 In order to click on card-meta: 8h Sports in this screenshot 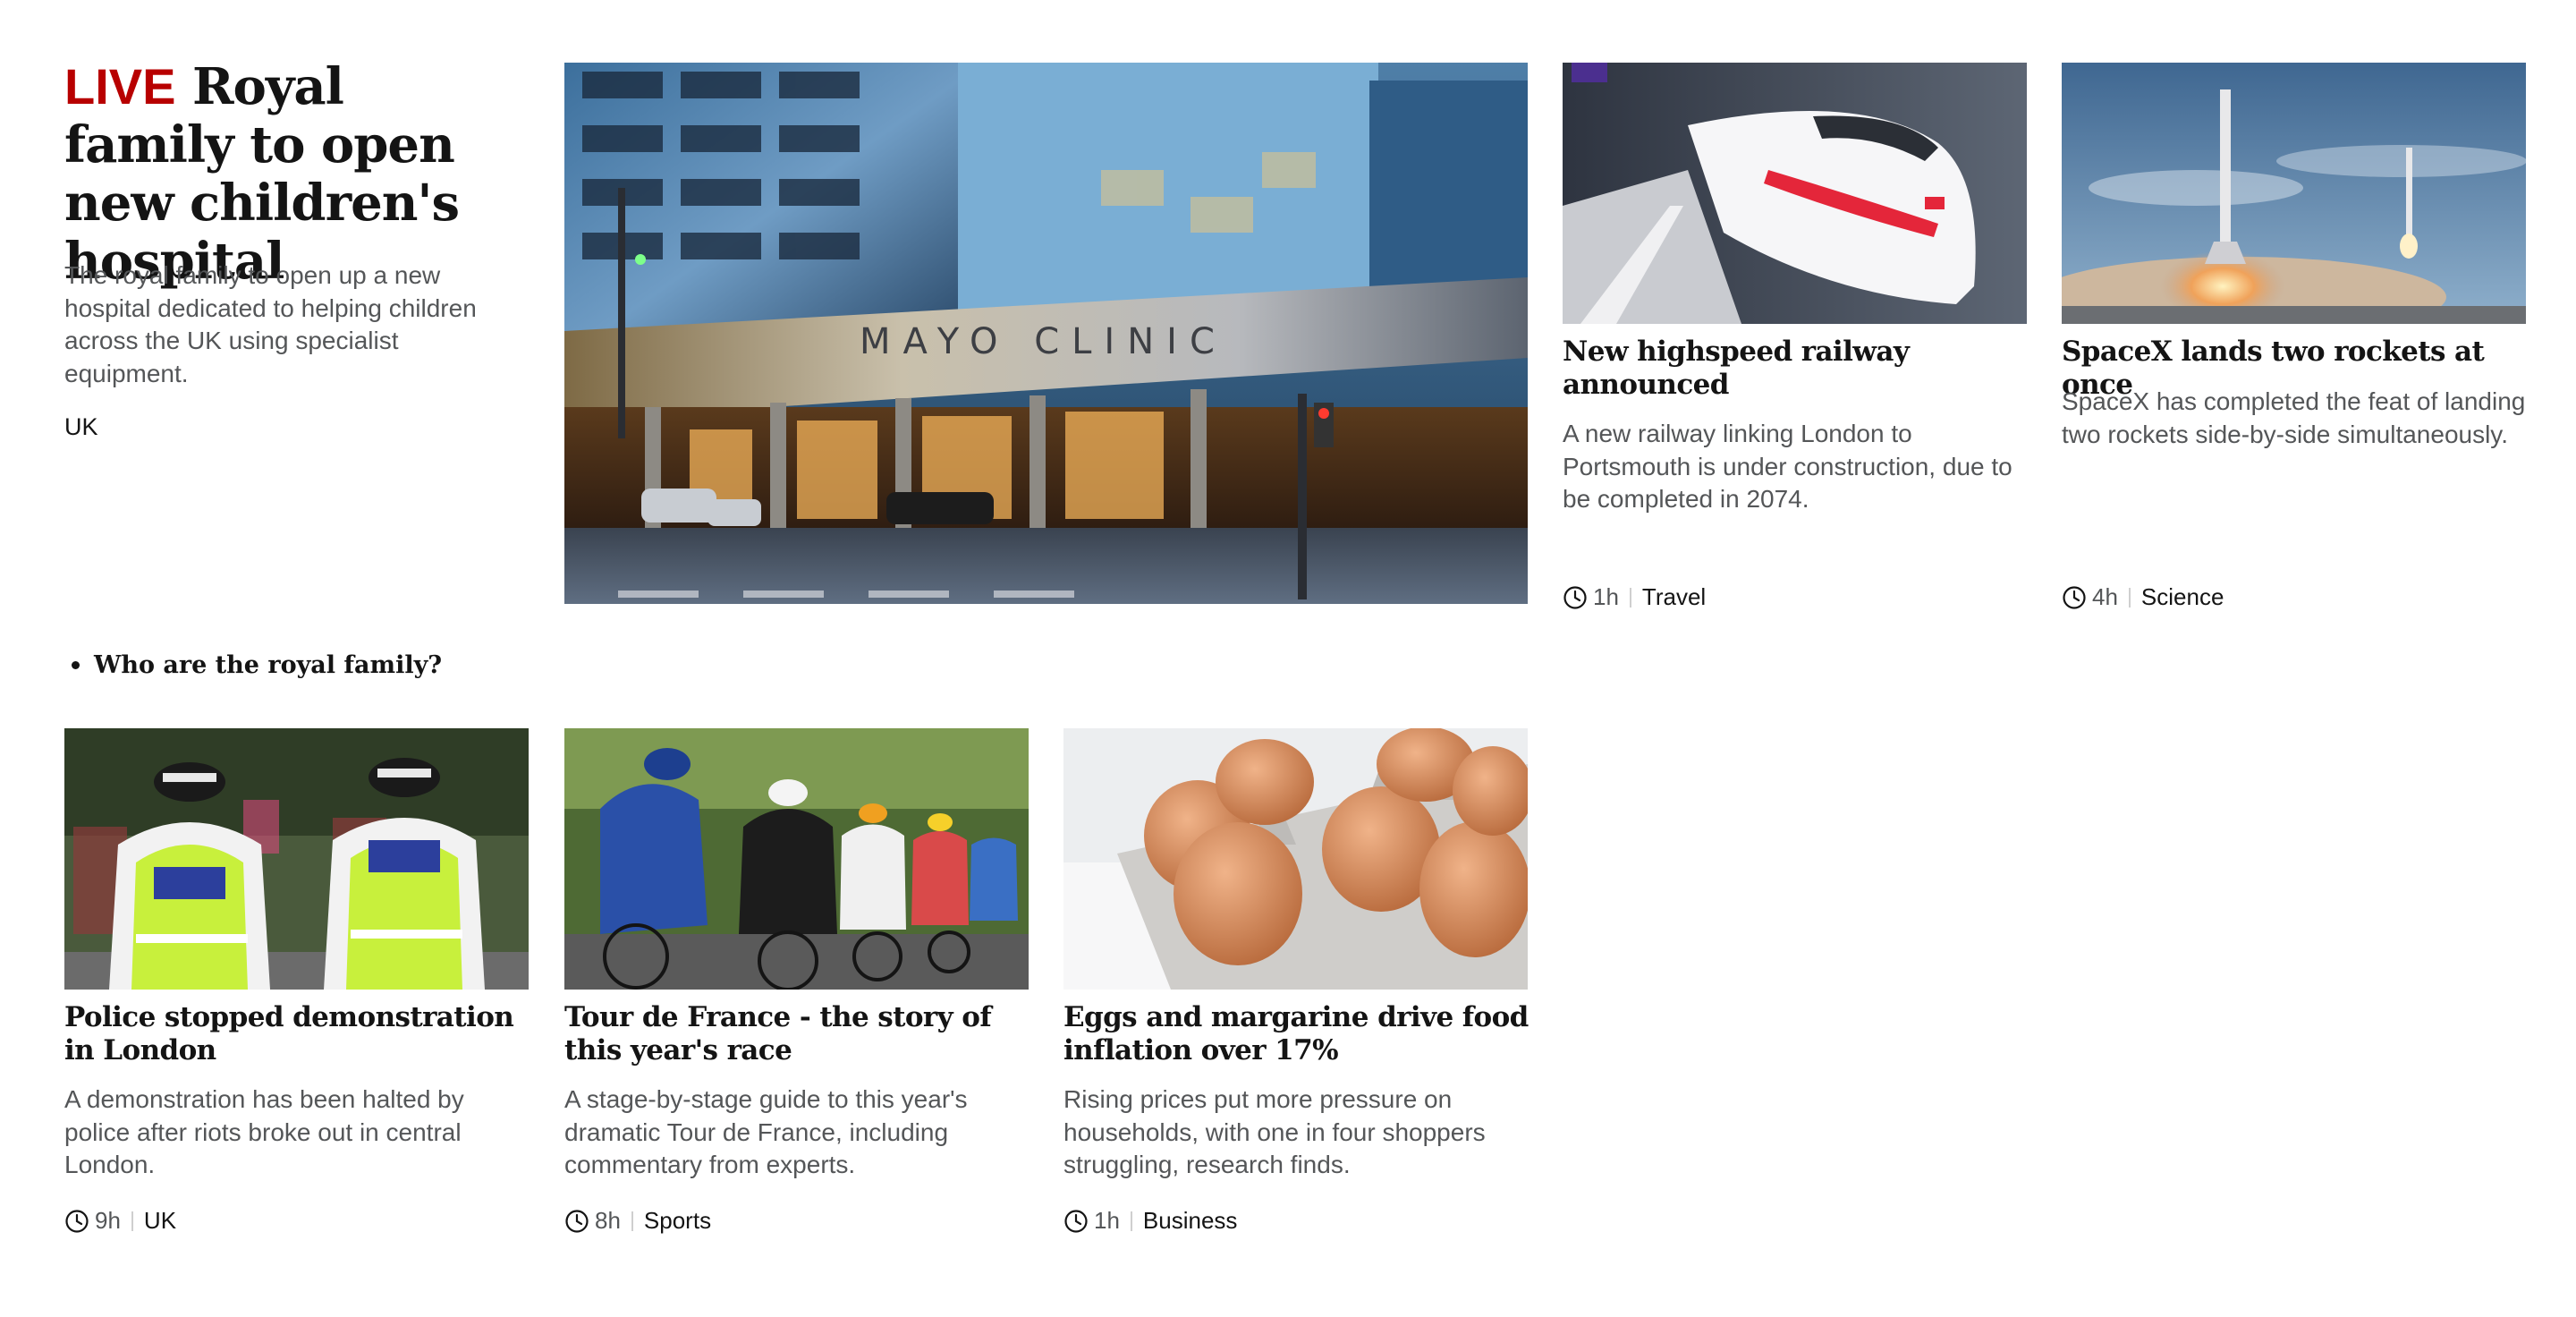, I will do `click(637, 1221)`.